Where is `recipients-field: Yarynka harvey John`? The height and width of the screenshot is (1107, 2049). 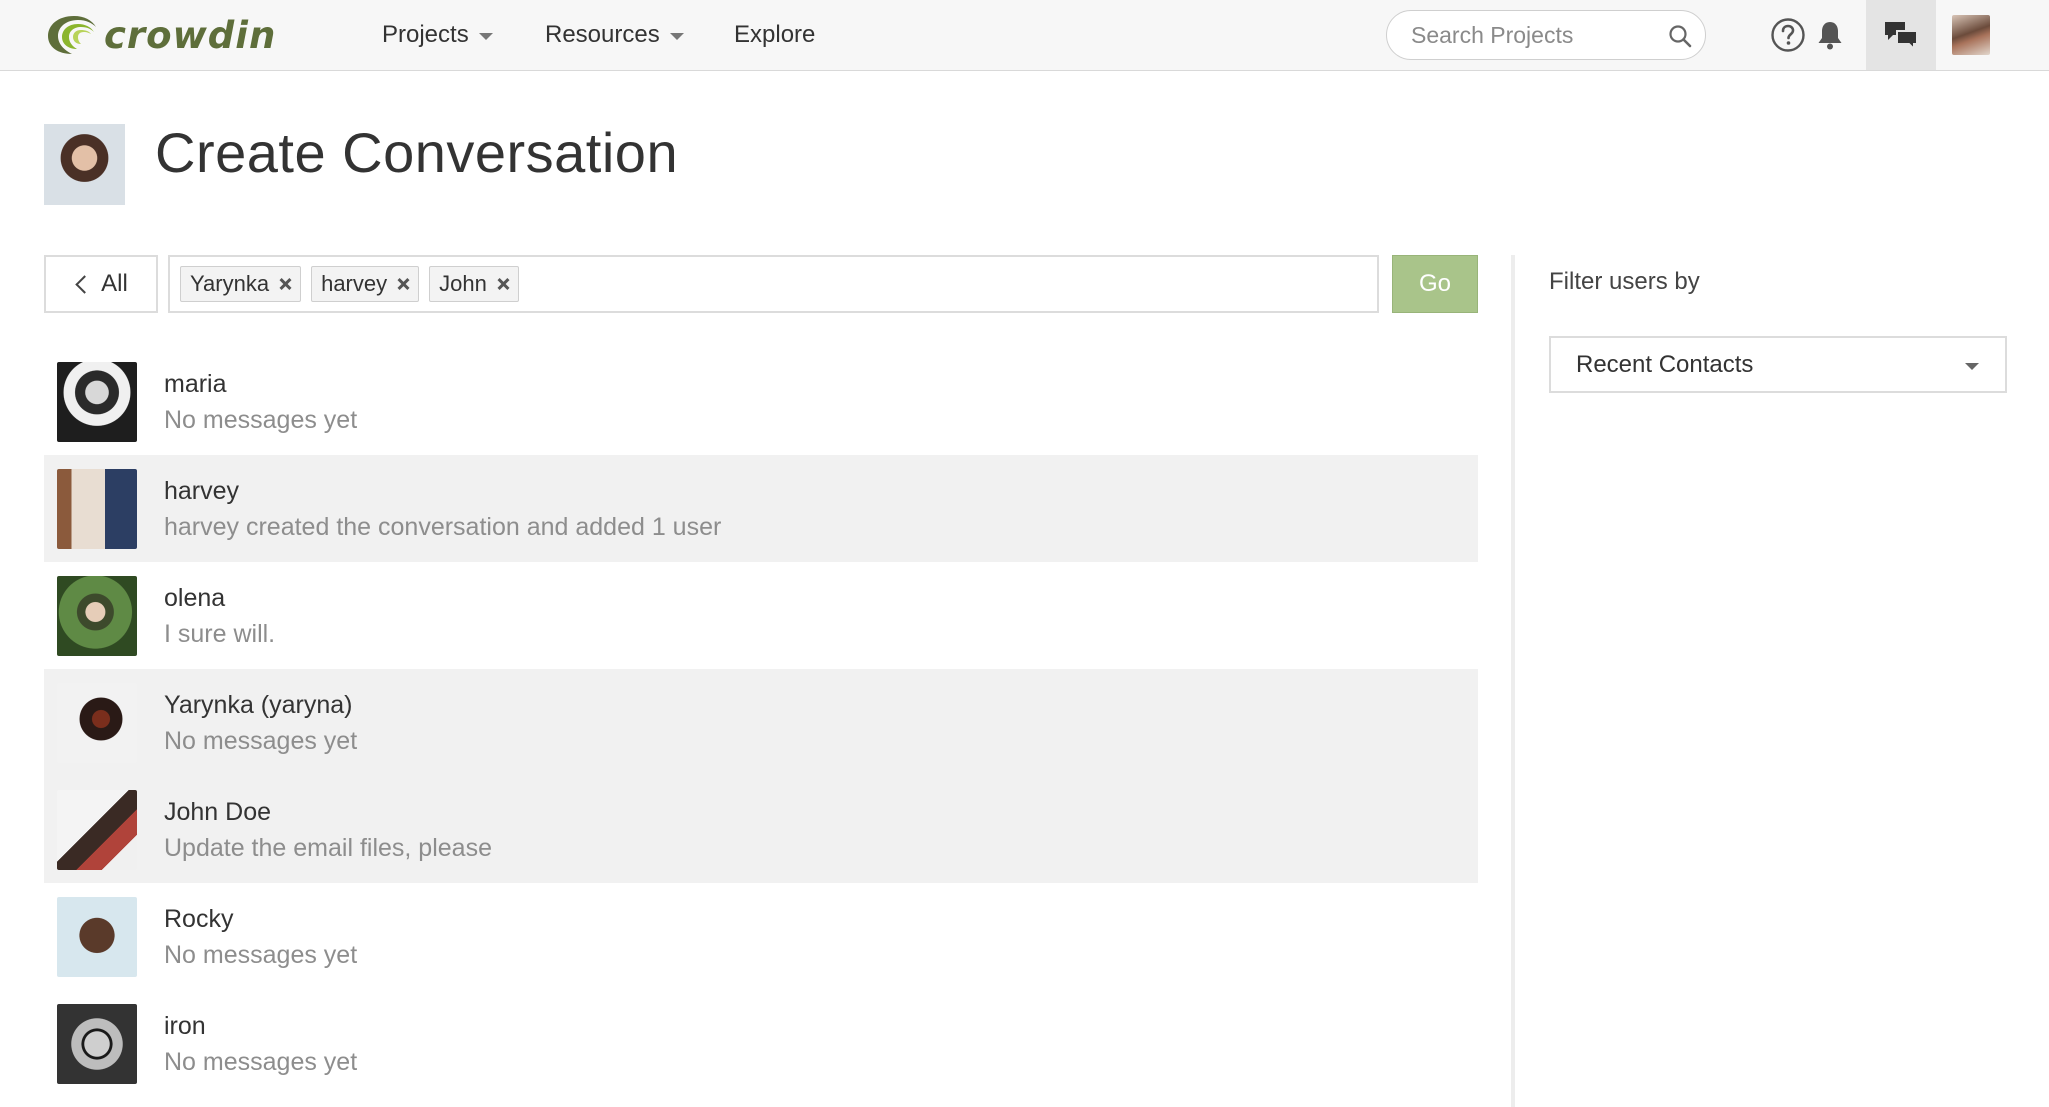 recipients-field: Yarynka harvey John is located at coordinates (773, 284).